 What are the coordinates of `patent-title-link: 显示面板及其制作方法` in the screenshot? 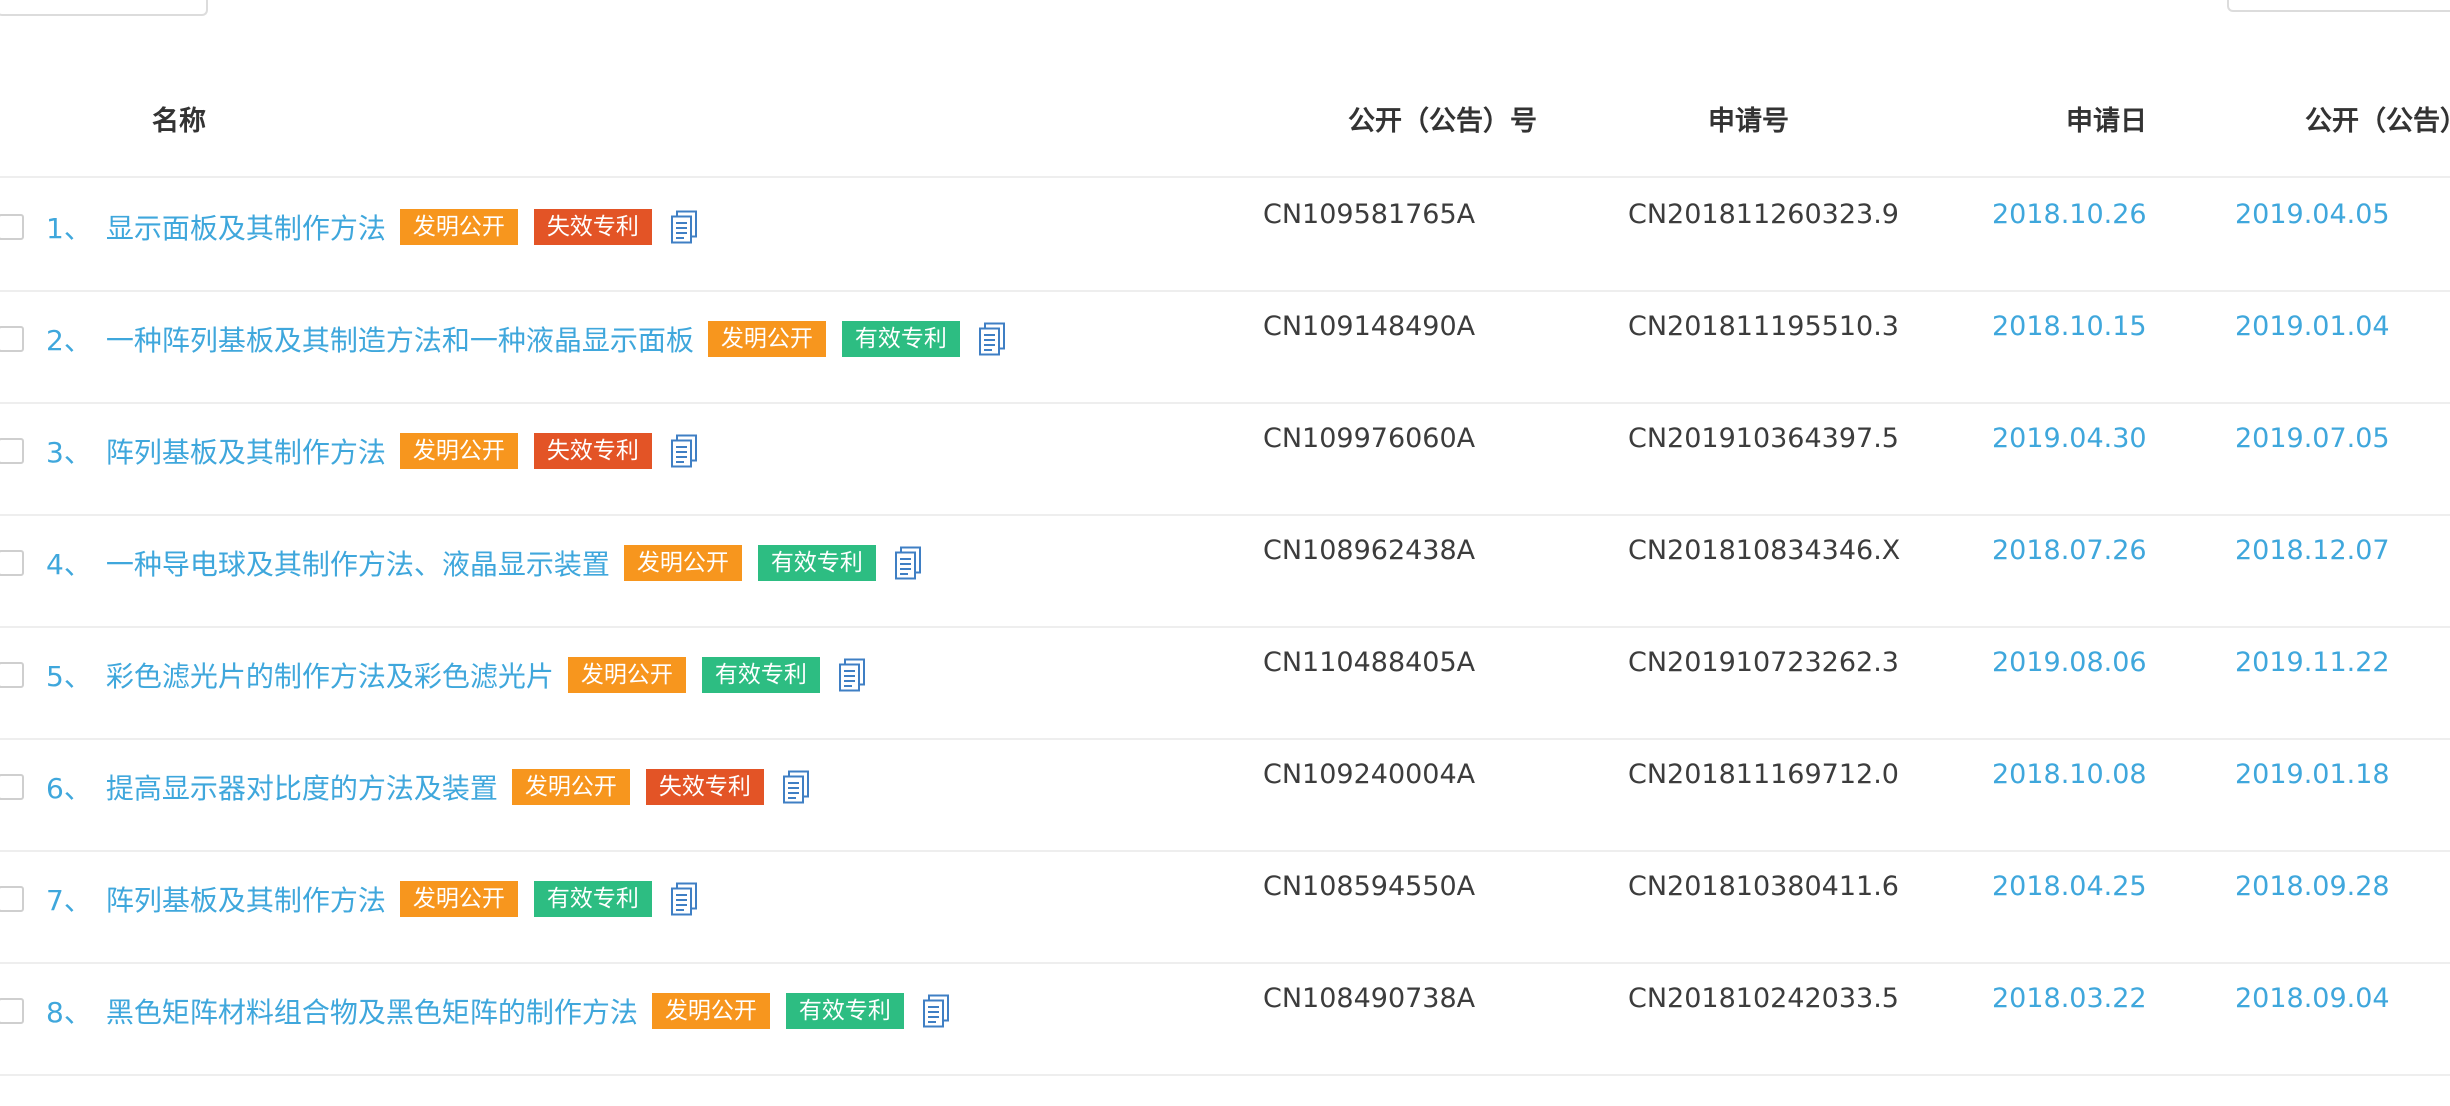 It's located at (246, 227).